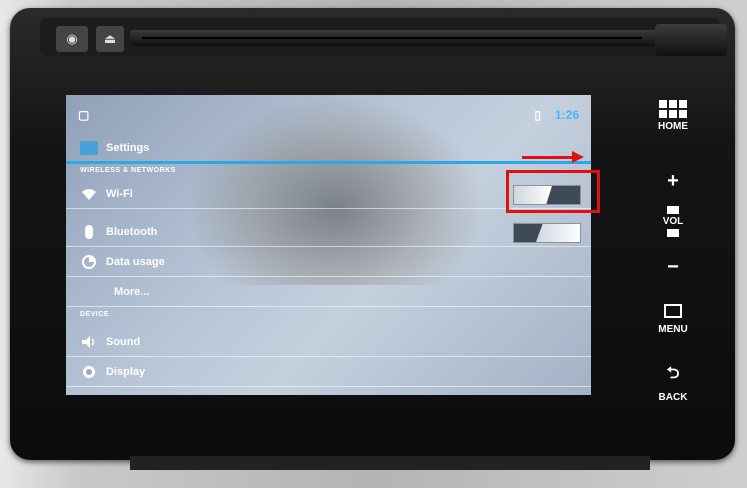  What do you see at coordinates (89, 342) in the screenshot?
I see `sound-icon` at bounding box center [89, 342].